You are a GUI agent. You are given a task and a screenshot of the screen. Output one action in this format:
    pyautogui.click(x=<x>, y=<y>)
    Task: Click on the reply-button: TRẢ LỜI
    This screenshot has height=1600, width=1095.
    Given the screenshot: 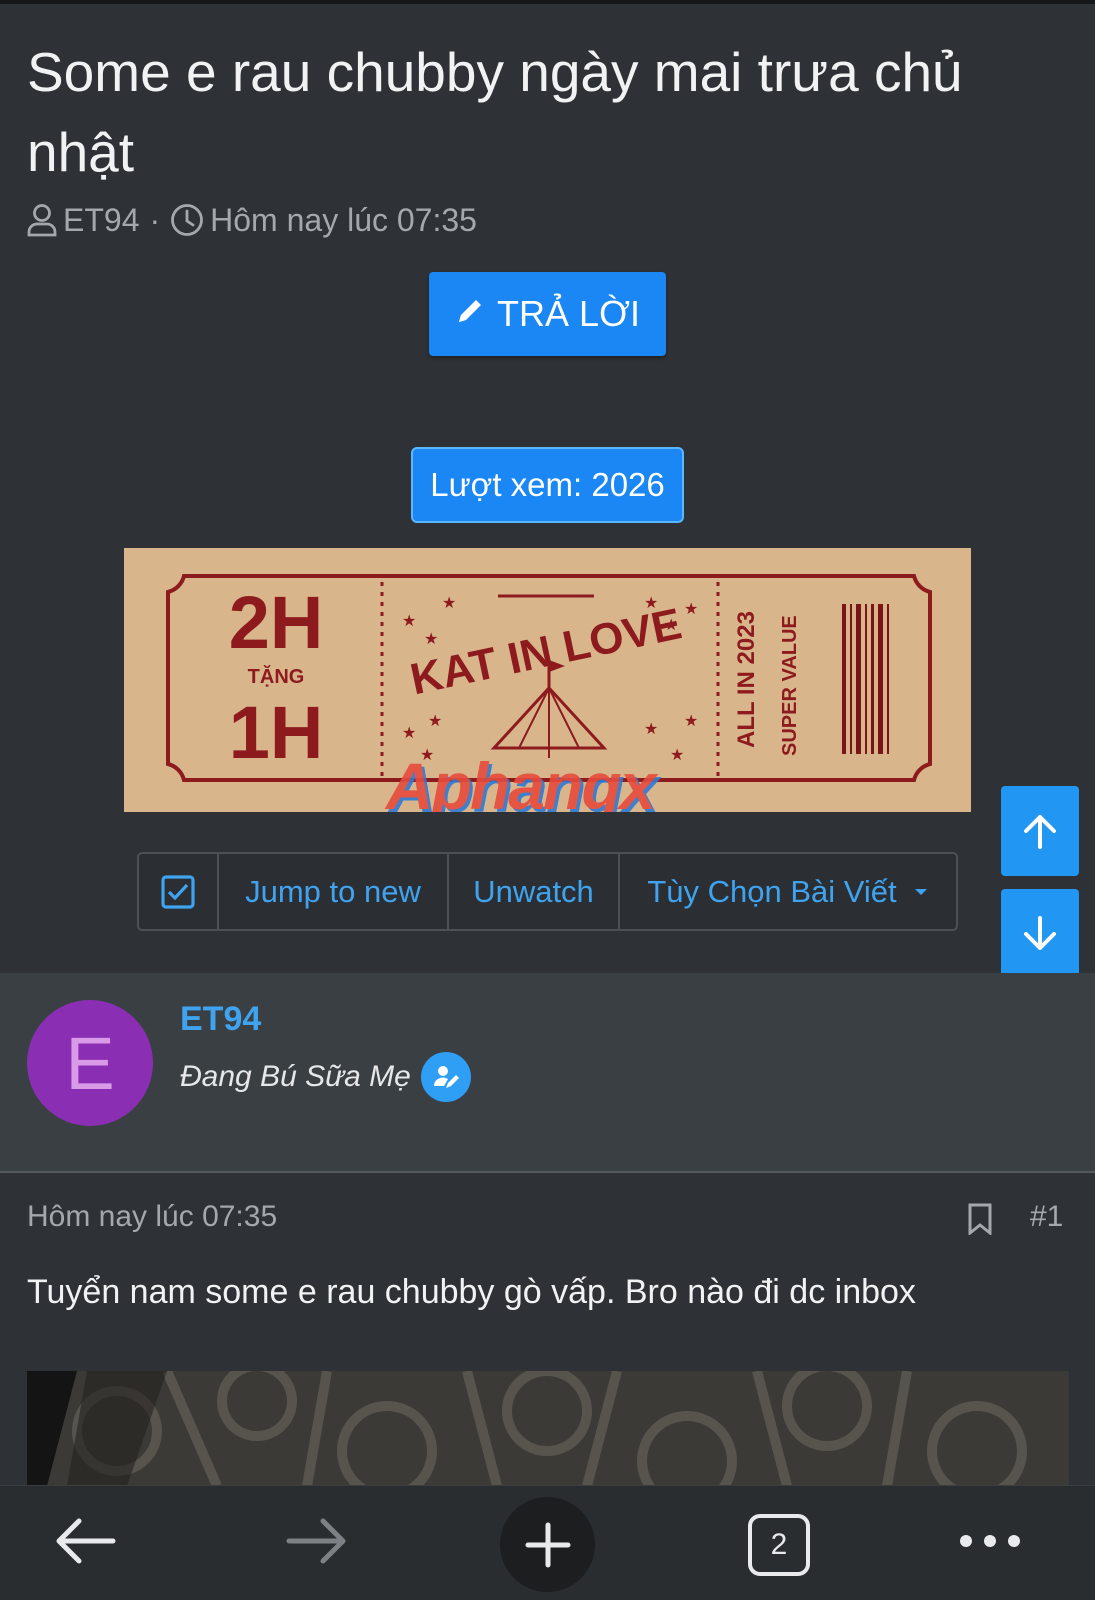 What is the action you would take?
    pyautogui.click(x=547, y=314)
    